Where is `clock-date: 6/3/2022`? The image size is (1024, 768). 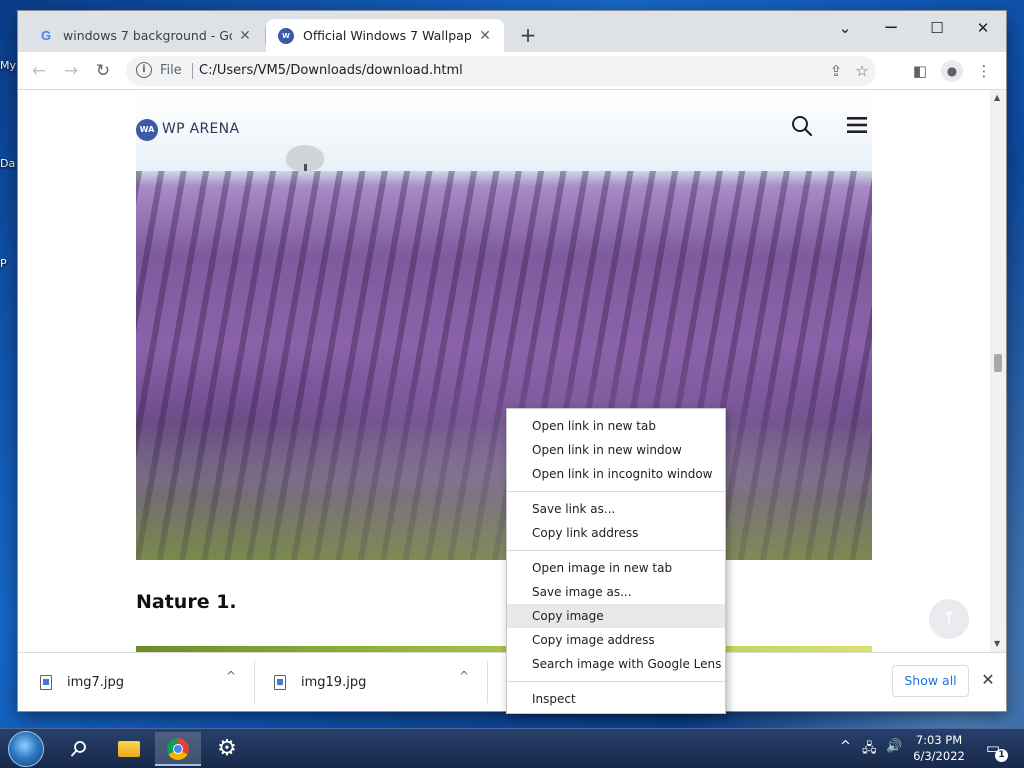 clock-date: 6/3/2022 is located at coordinates (939, 756).